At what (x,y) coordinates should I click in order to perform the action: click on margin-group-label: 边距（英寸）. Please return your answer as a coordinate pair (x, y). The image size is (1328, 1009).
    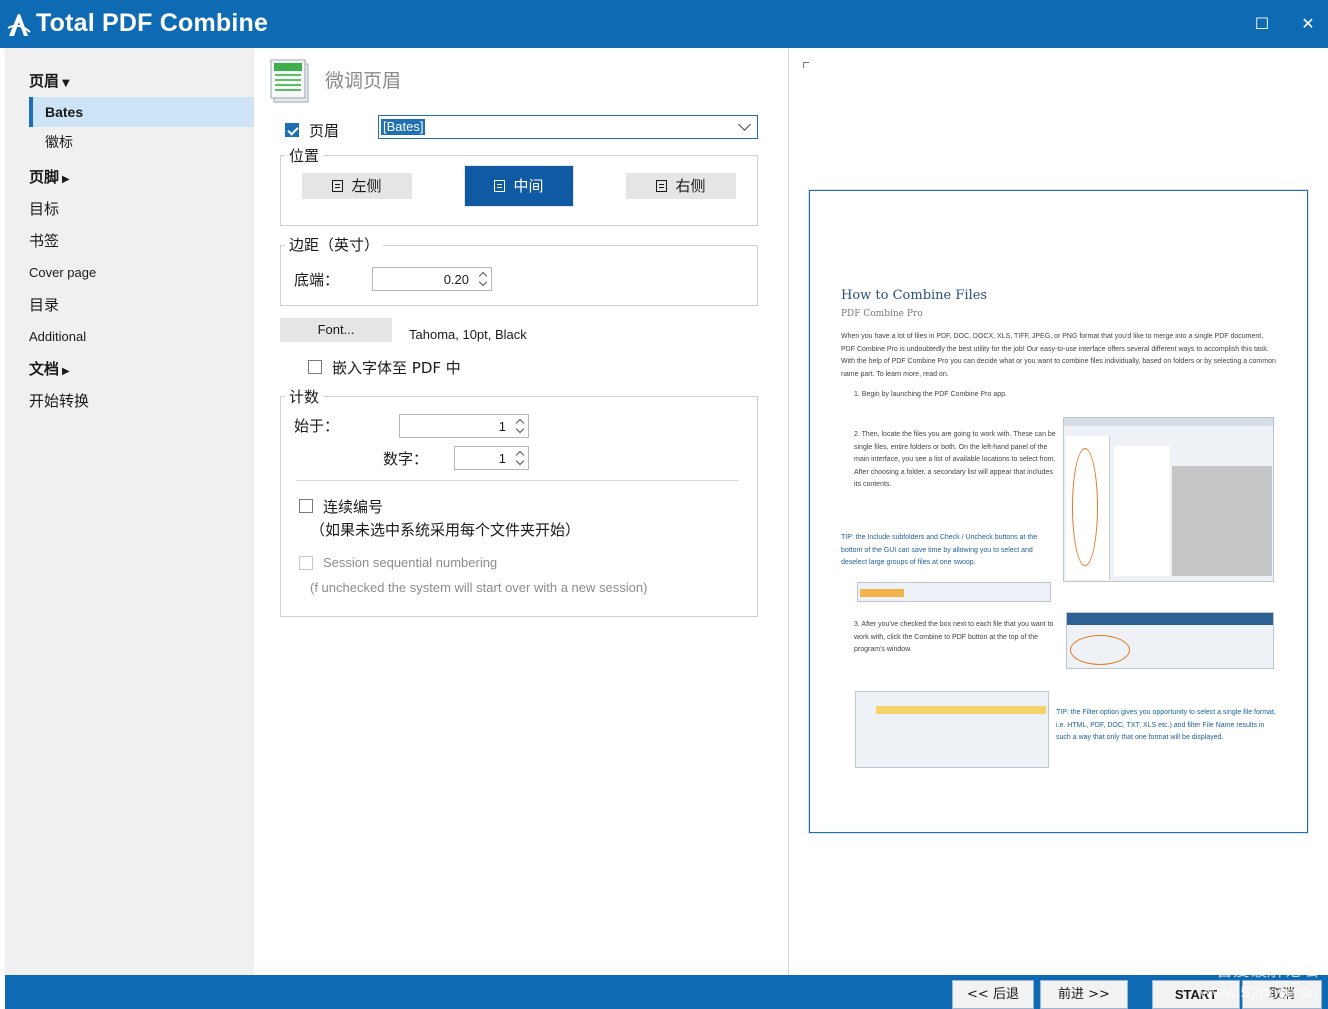
    Looking at the image, I should click on (334, 244).